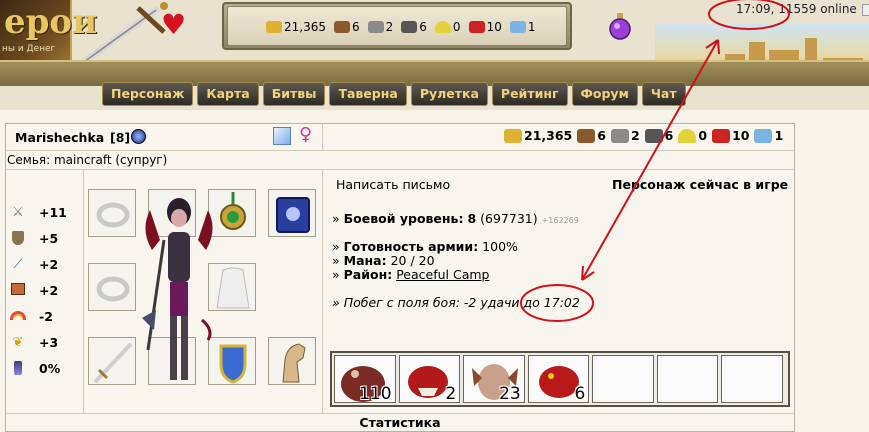 The height and width of the screenshot is (432, 869). Describe the element at coordinates (368, 274) in the screenshot. I see `district-label: Район:` at that location.